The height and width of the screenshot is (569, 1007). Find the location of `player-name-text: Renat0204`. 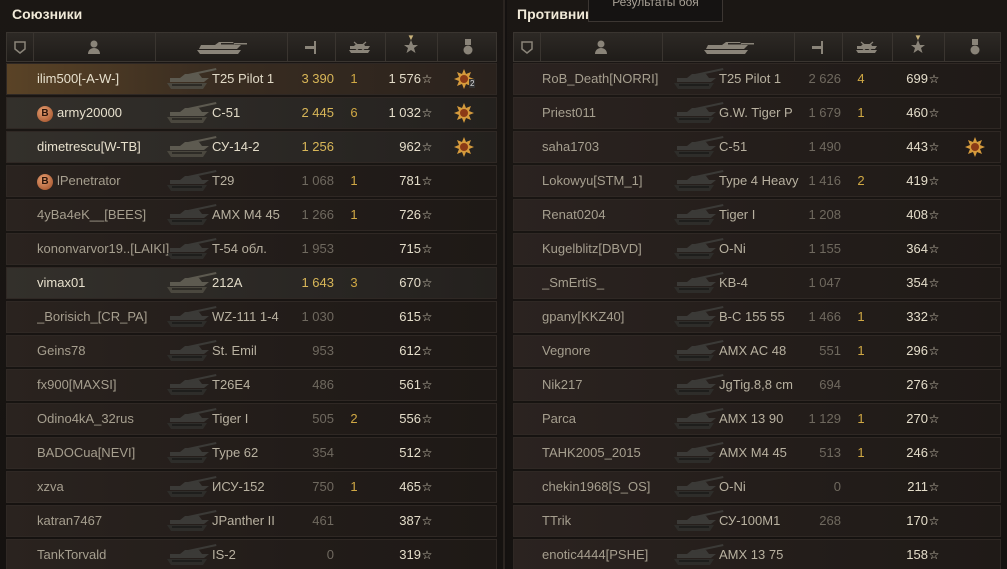

player-name-text: Renat0204 is located at coordinates (574, 214).